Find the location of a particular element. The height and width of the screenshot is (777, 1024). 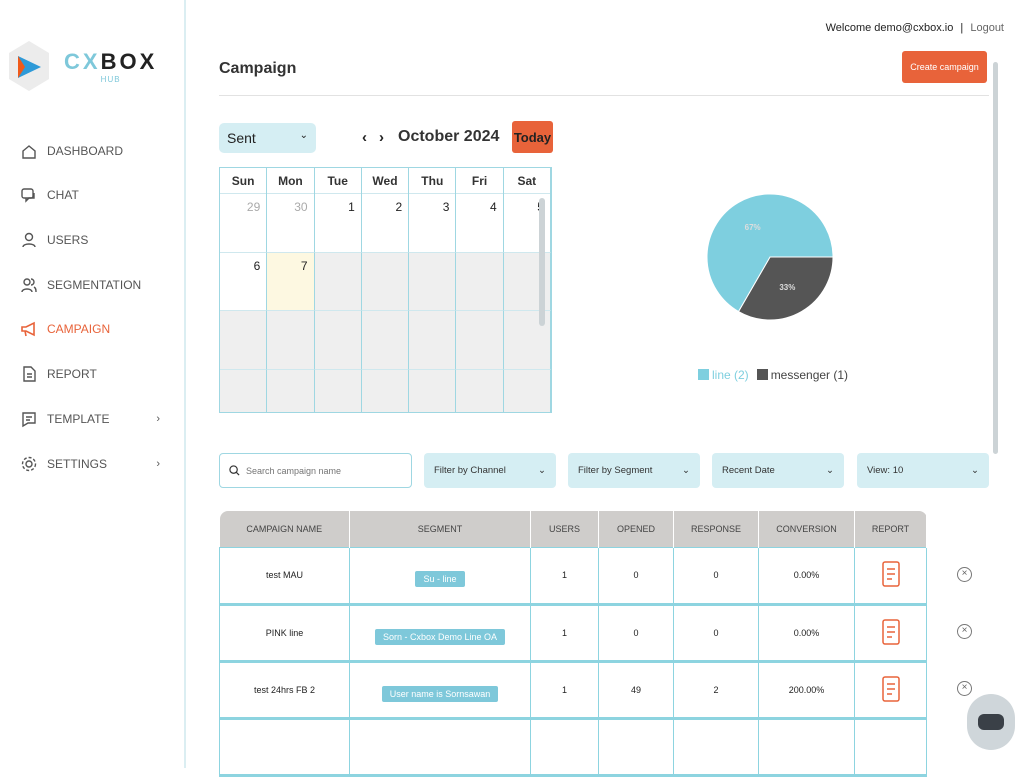

welcome-text: Welcome demo@cxbox.io is located at coordinates (889, 28).